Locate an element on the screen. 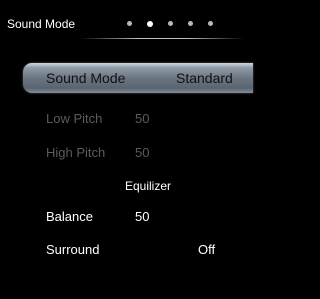 This screenshot has width=320, height=299. page-dot-2-active is located at coordinates (150, 23).